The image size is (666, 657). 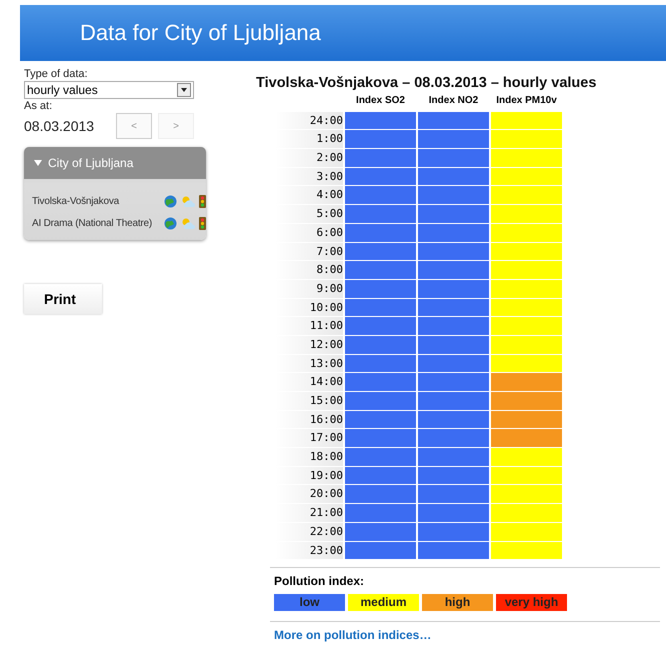 What do you see at coordinates (383, 603) in the screenshot?
I see `legend-item: medium` at bounding box center [383, 603].